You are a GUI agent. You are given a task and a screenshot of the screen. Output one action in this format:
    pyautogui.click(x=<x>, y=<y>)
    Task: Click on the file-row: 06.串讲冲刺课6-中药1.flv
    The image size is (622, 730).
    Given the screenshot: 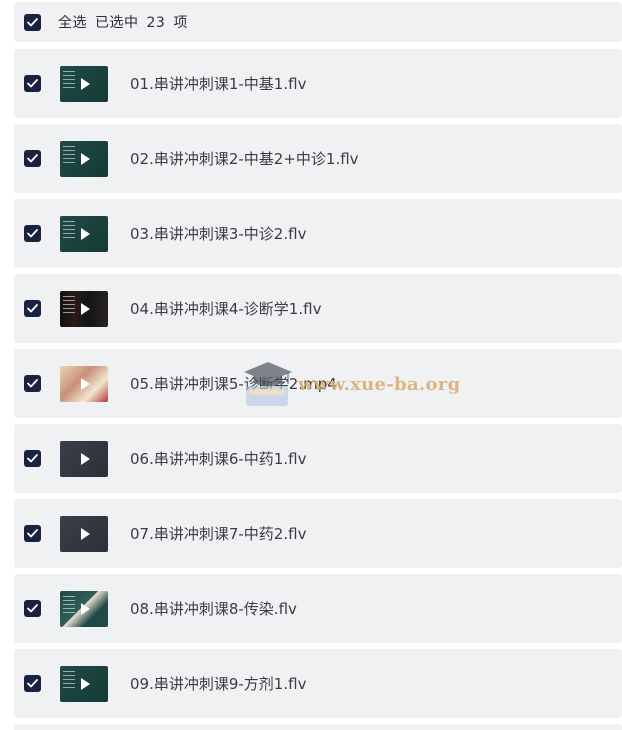 What is the action you would take?
    pyautogui.click(x=318, y=458)
    